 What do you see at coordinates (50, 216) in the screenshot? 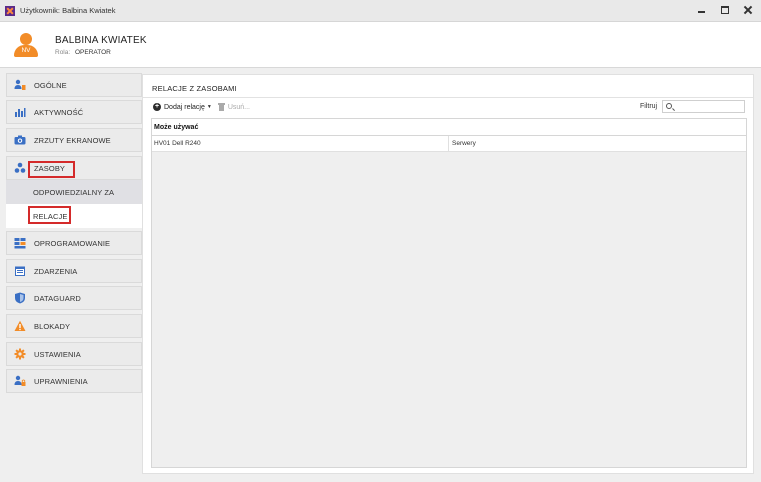
I see `sidebar-subitem-label: RELACJE` at bounding box center [50, 216].